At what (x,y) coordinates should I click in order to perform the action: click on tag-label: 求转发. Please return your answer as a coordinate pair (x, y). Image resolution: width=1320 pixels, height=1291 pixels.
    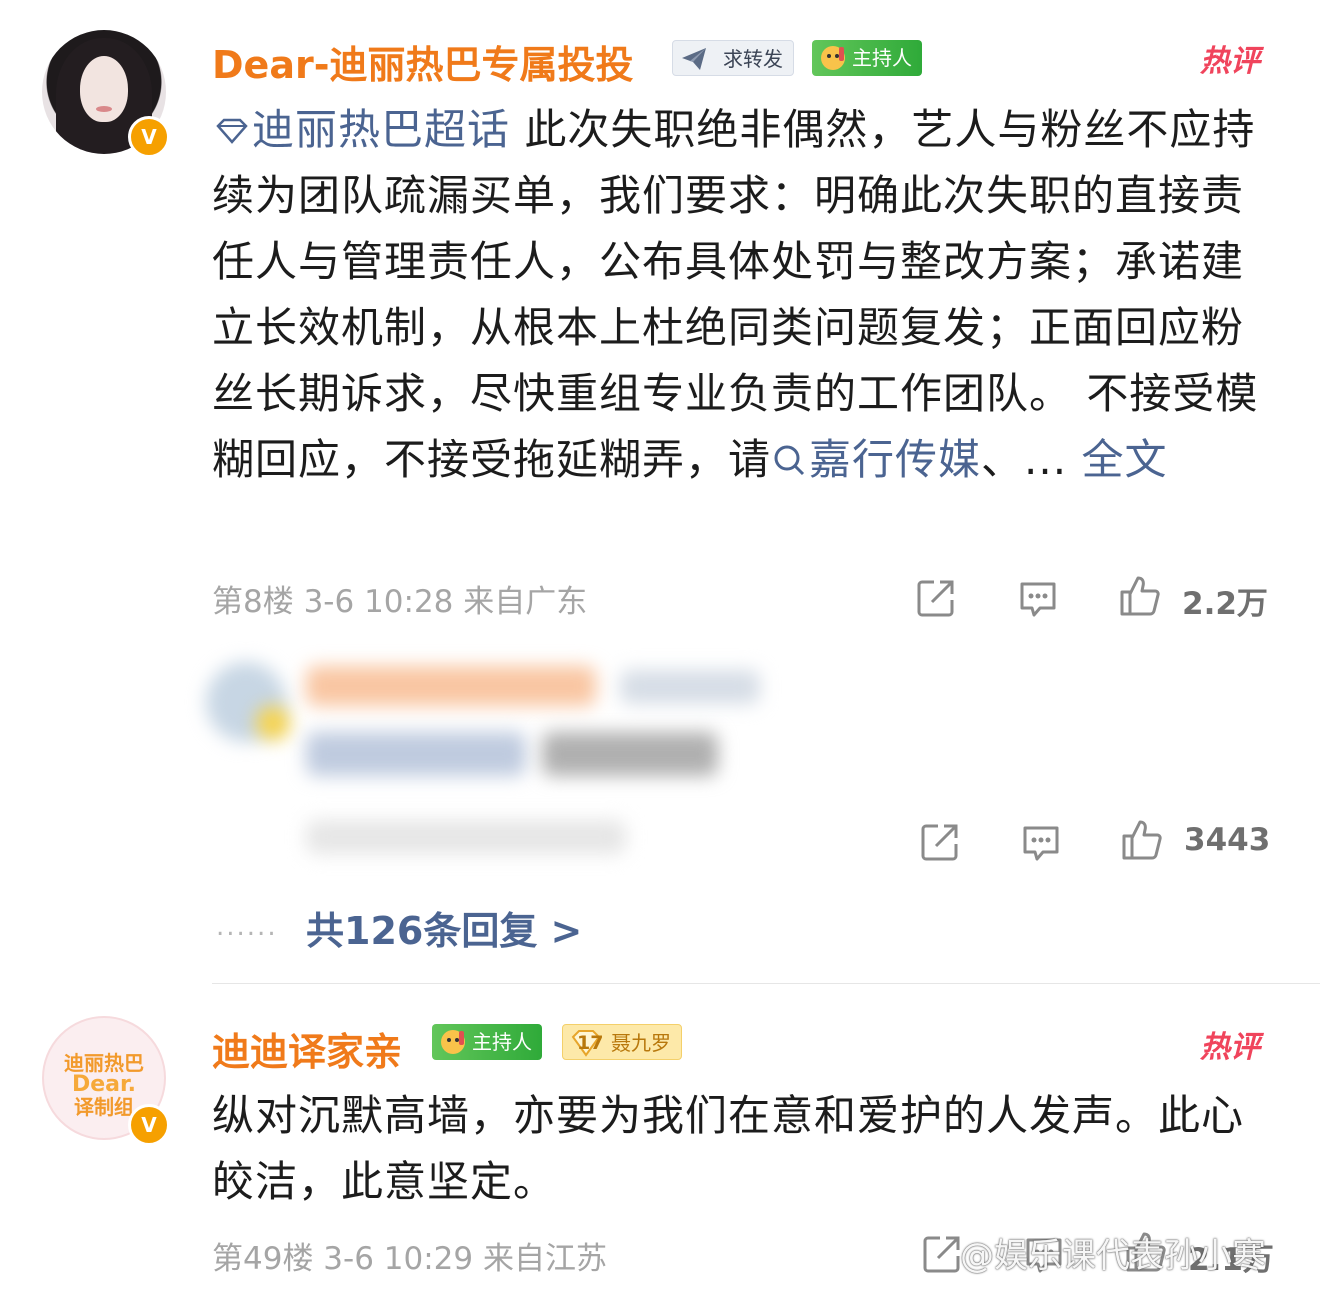
    Looking at the image, I should click on (753, 59).